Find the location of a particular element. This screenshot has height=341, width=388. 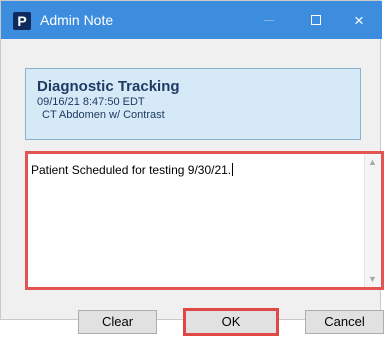

note-text-content: Patient Scheduled for testing 9/30/21. is located at coordinates (132, 170).